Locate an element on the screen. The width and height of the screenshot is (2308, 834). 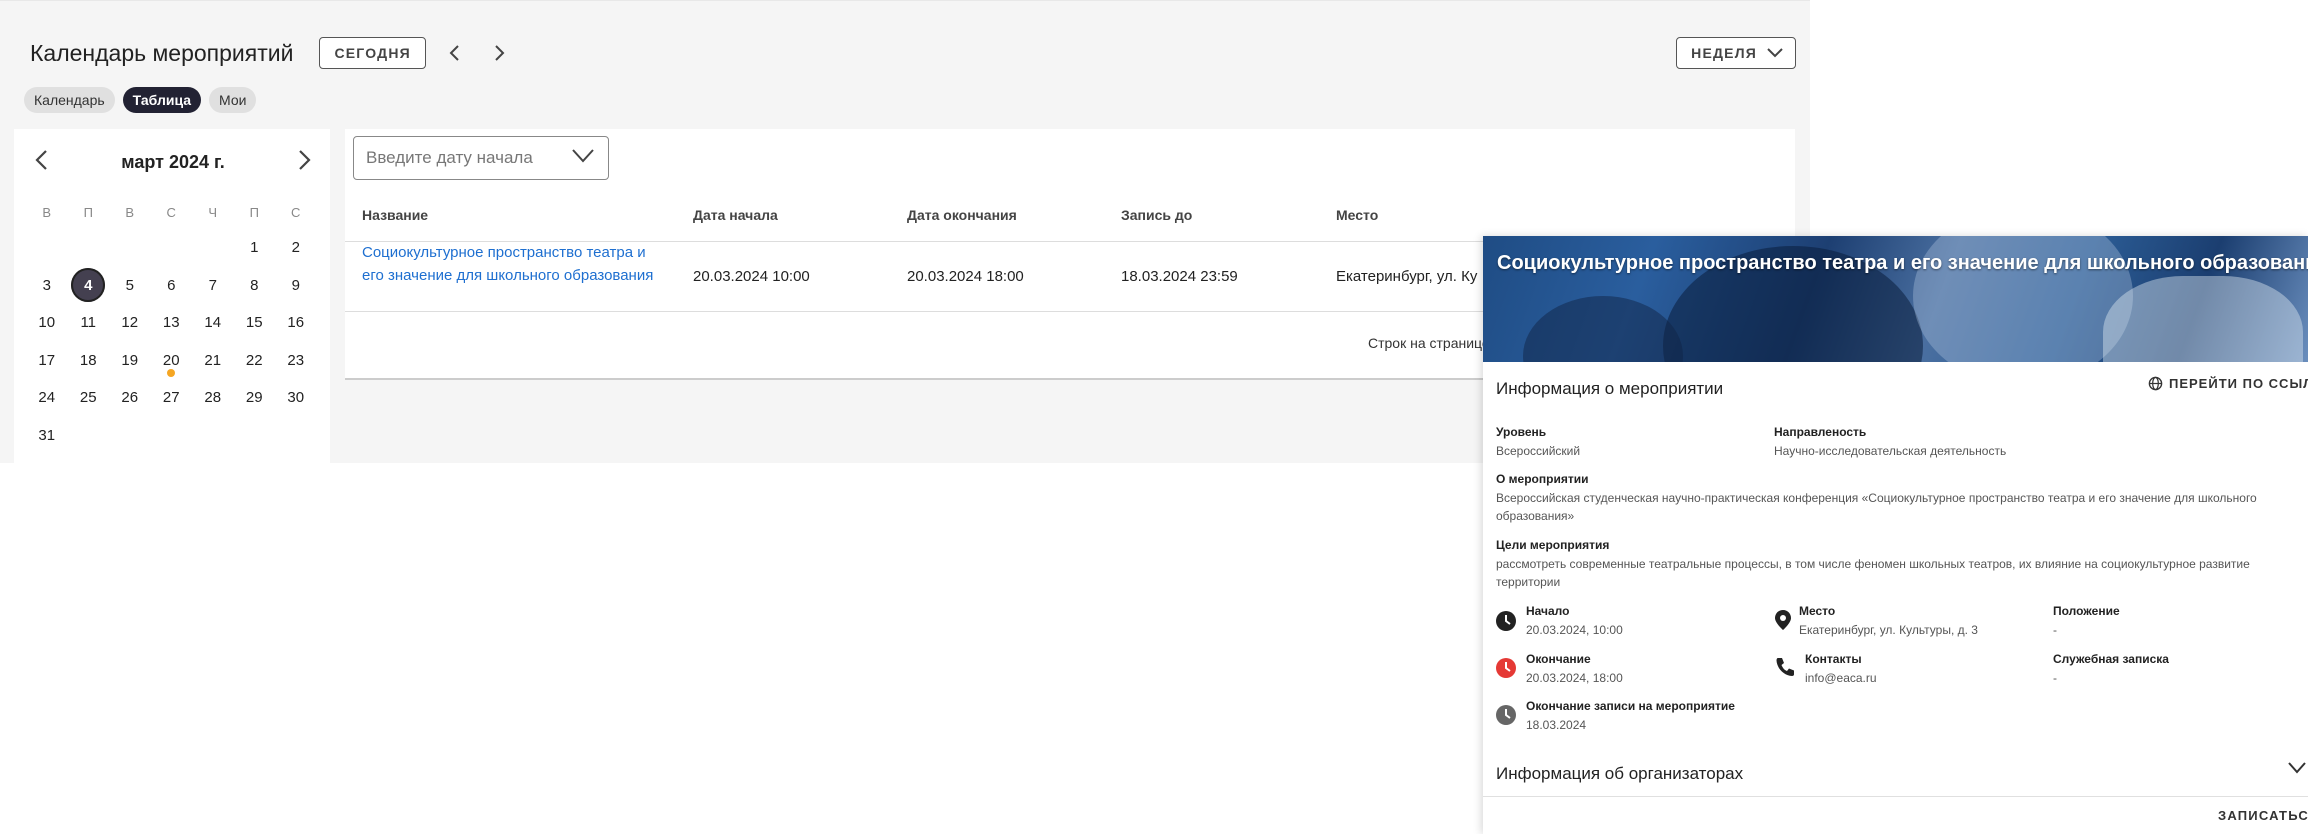
calendar-day-11: 11 is located at coordinates (89, 323).